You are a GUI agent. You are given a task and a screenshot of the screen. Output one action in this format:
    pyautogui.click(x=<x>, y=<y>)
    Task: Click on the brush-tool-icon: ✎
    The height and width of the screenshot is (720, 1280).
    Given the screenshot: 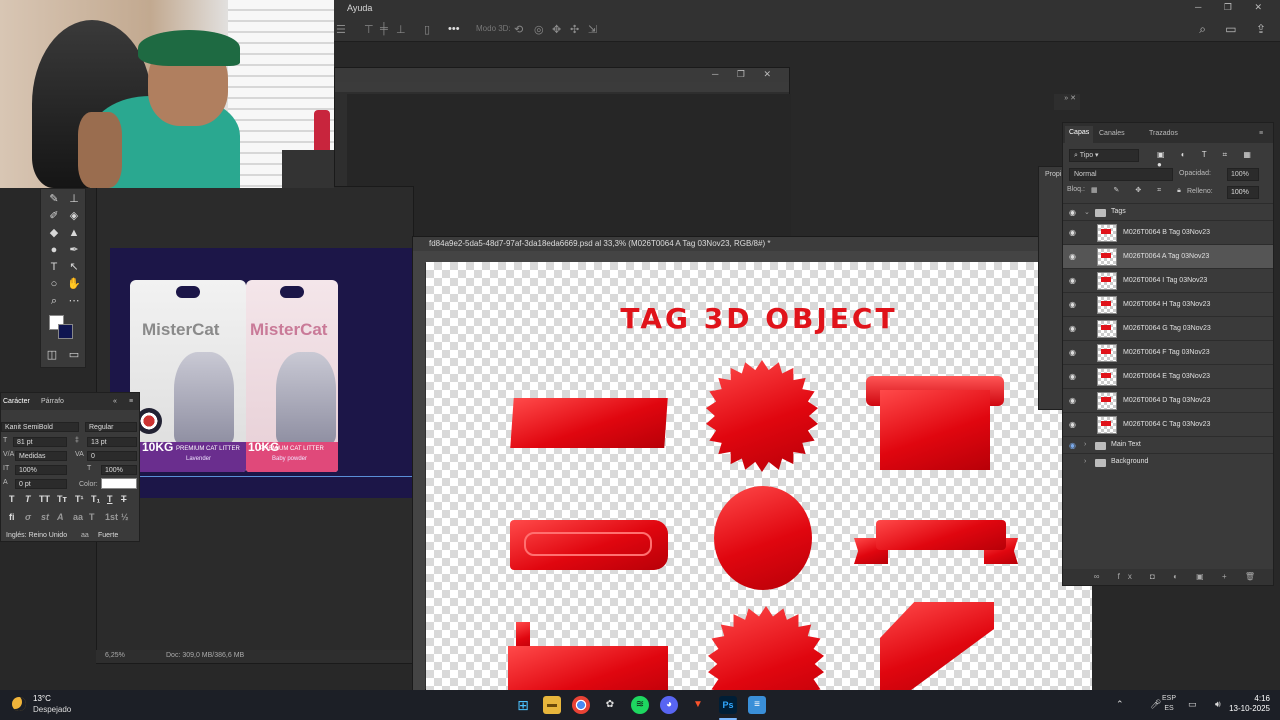 What is the action you would take?
    pyautogui.click(x=54, y=199)
    